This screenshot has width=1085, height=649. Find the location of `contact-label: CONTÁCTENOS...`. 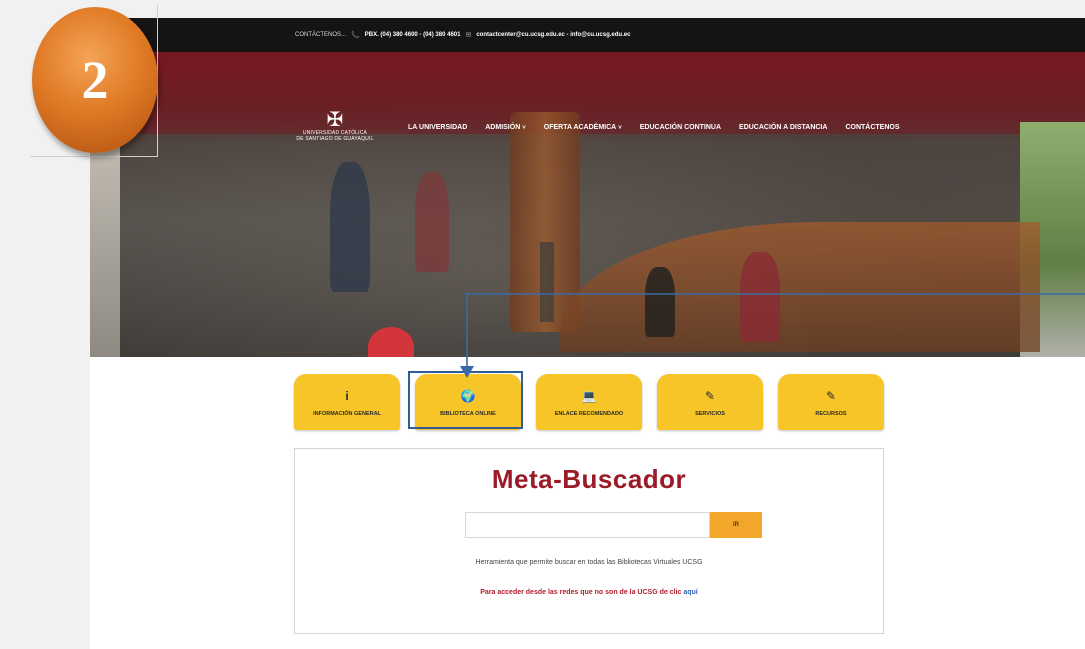

contact-label: CONTÁCTENOS... is located at coordinates (321, 35).